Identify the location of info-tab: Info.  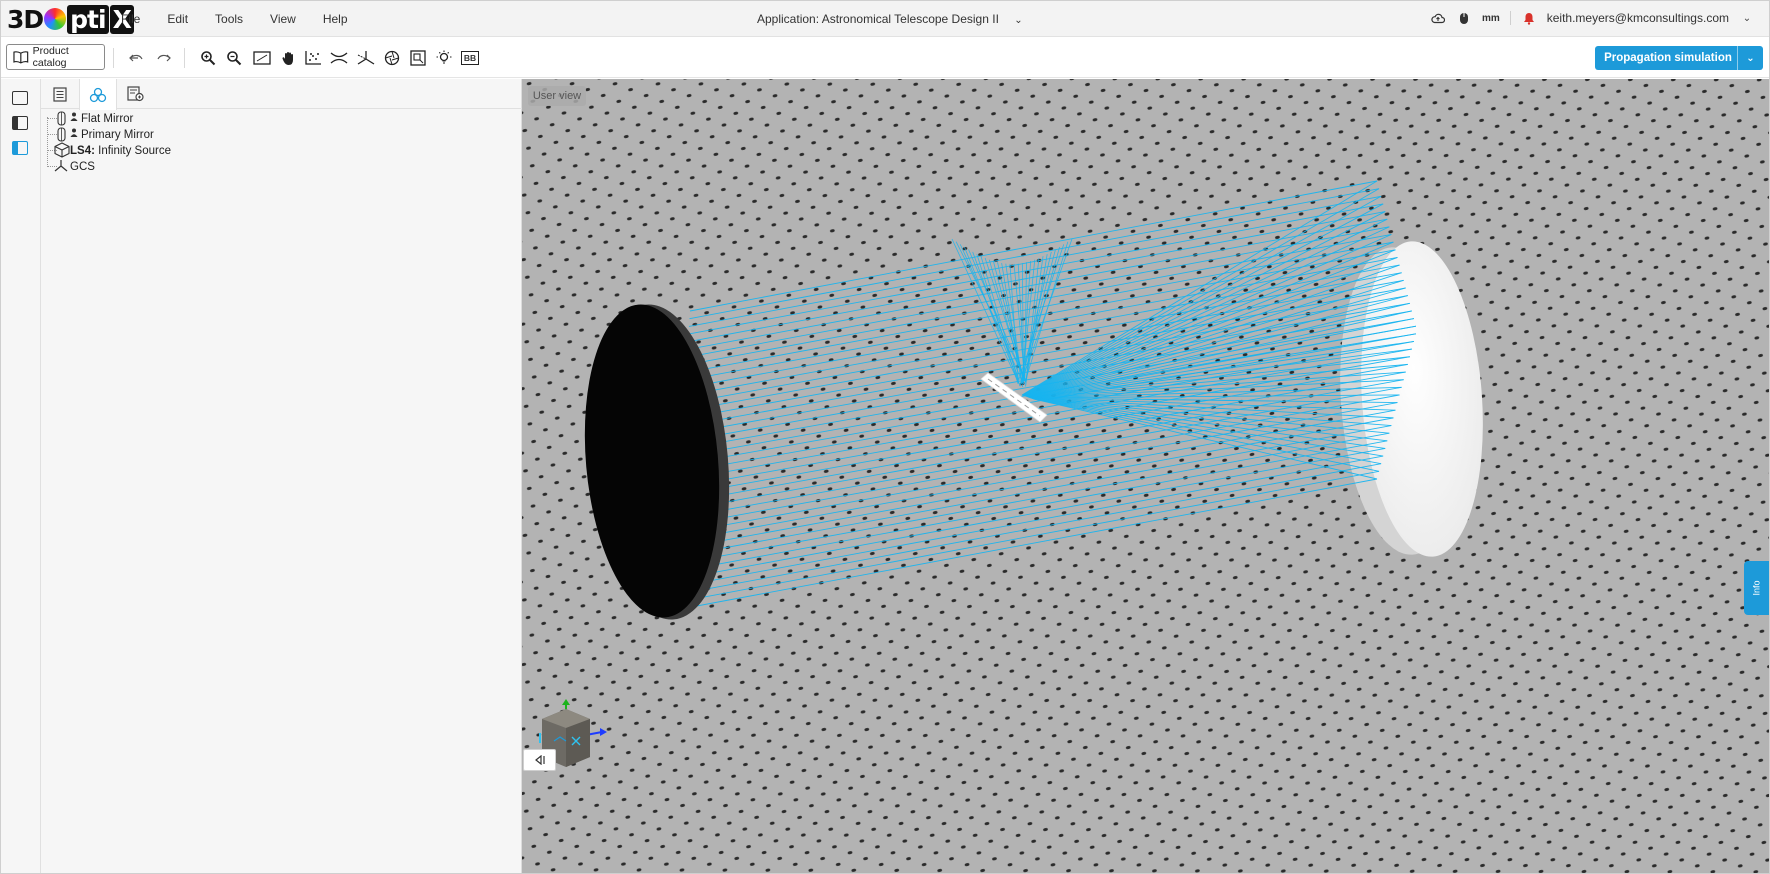
(1756, 588).